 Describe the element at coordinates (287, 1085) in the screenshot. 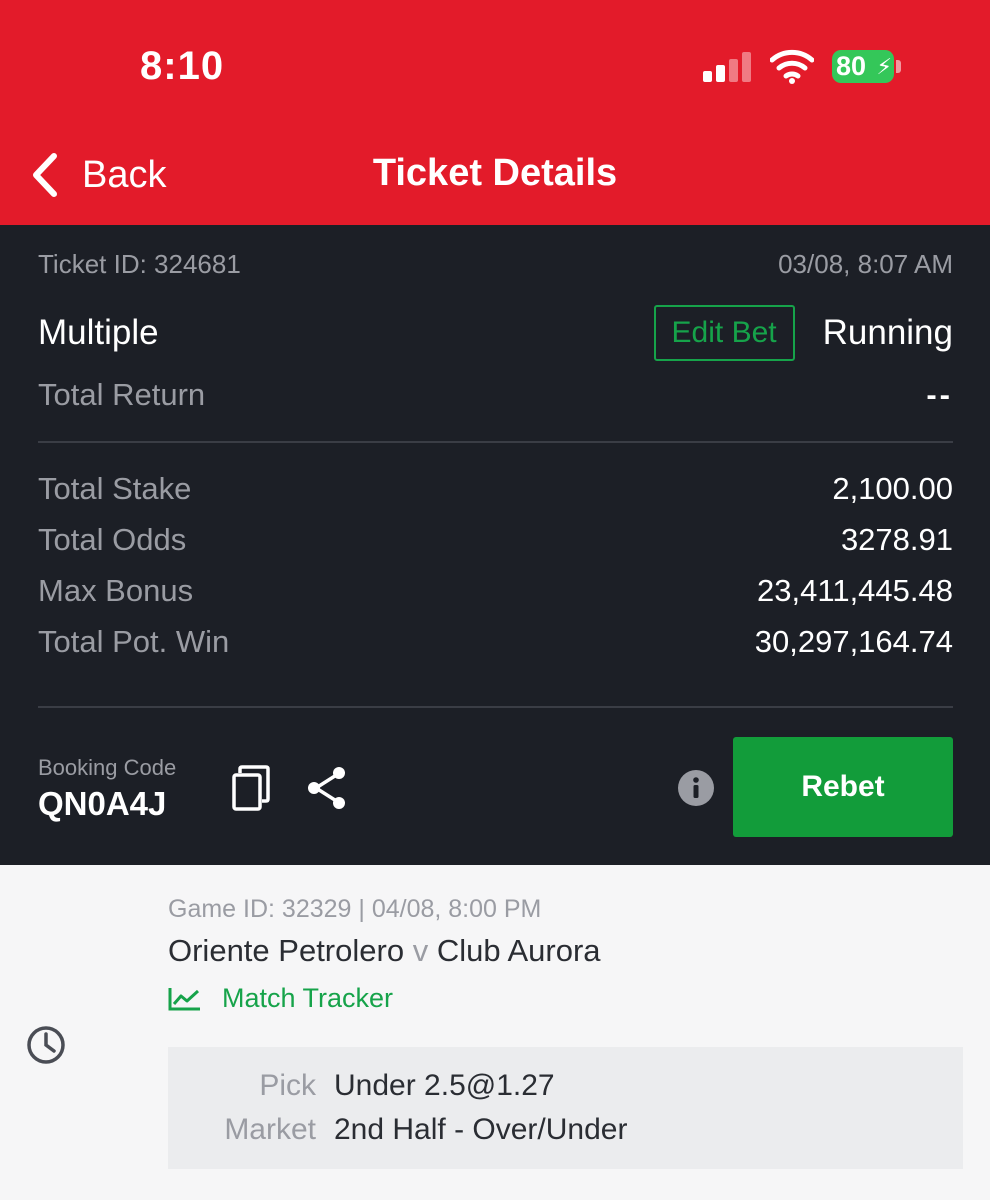

I see `pick-label: Pick` at that location.